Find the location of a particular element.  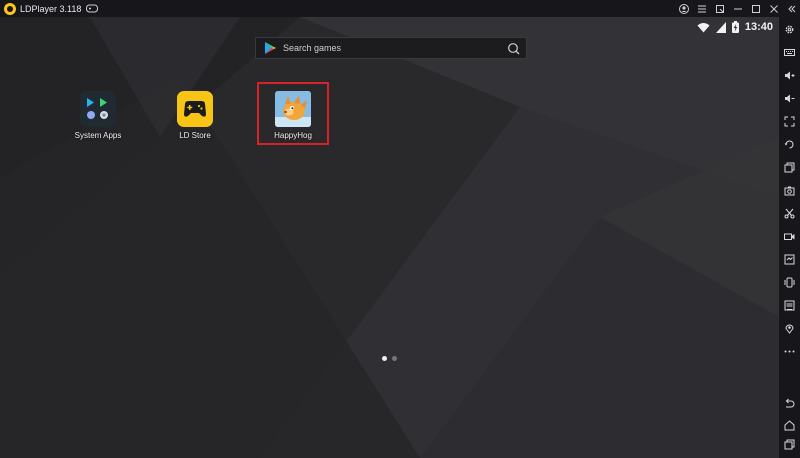

app-label: System Apps is located at coordinates (98, 135).